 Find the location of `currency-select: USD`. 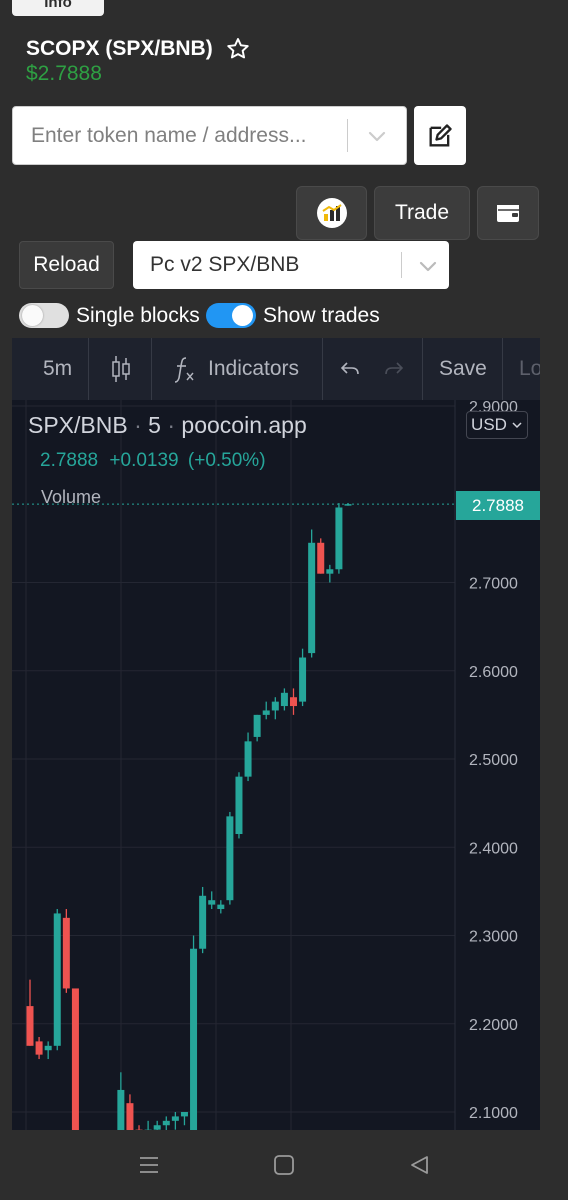

currency-select: USD is located at coordinates (497, 425).